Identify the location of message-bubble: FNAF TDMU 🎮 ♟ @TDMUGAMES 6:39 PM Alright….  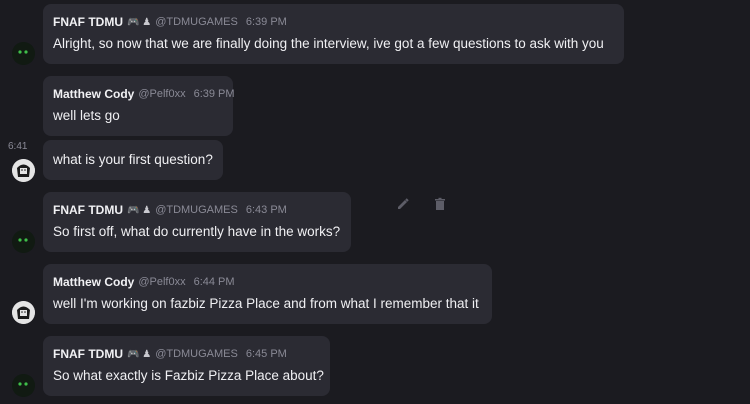
(333, 34).